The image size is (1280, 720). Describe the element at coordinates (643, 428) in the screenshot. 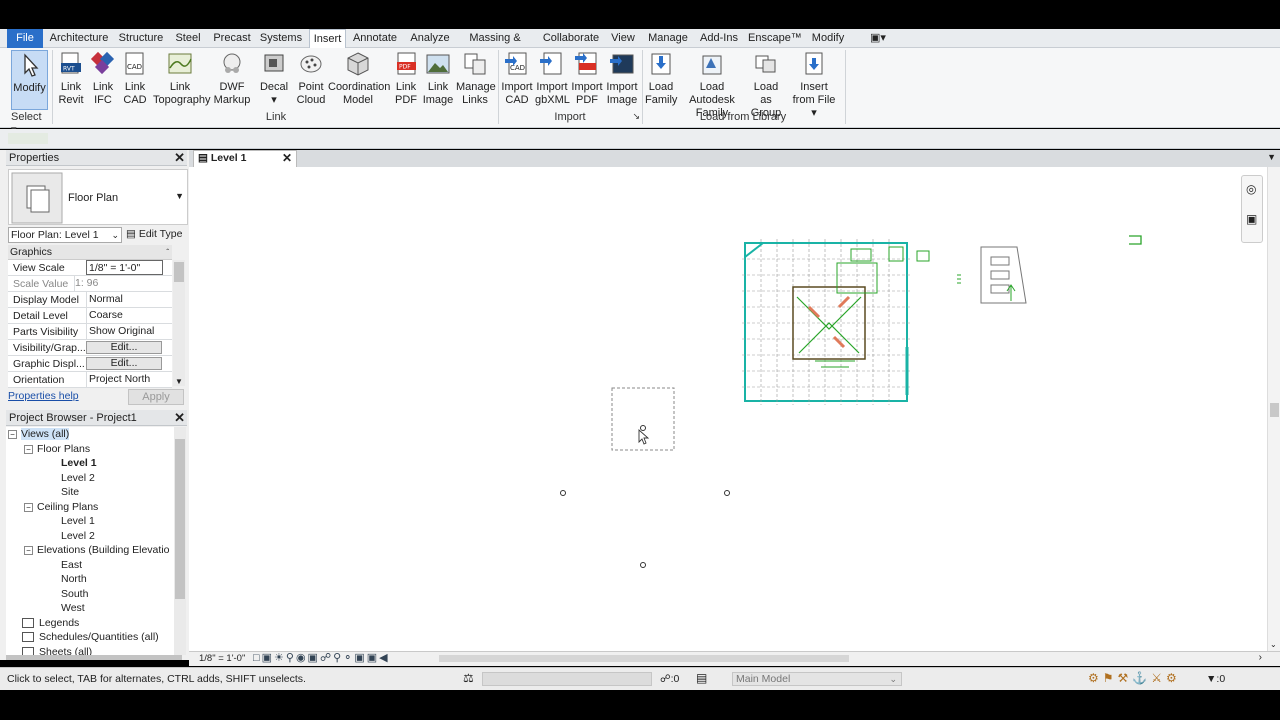

I see `elevation-marker-north` at that location.